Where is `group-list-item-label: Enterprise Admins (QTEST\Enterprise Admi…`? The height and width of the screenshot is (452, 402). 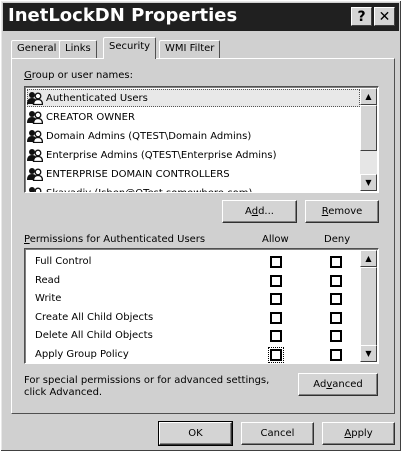 group-list-item-label: Enterprise Admins (QTEST\Enterprise Admi… is located at coordinates (161, 155).